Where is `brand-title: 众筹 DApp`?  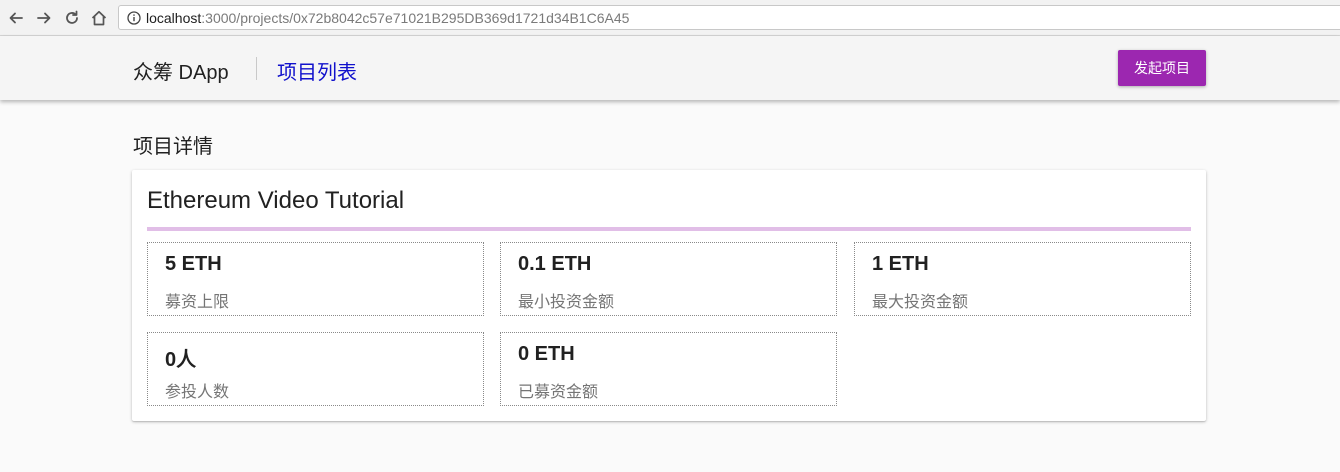
brand-title: 众筹 DApp is located at coordinates (181, 70).